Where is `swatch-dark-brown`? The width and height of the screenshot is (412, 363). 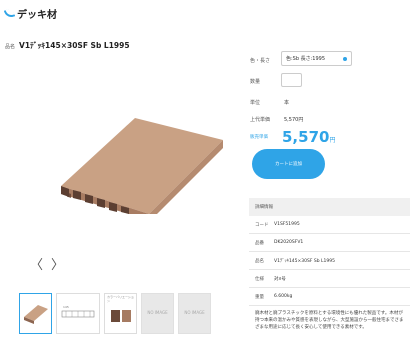 swatch-dark-brown is located at coordinates (115, 316).